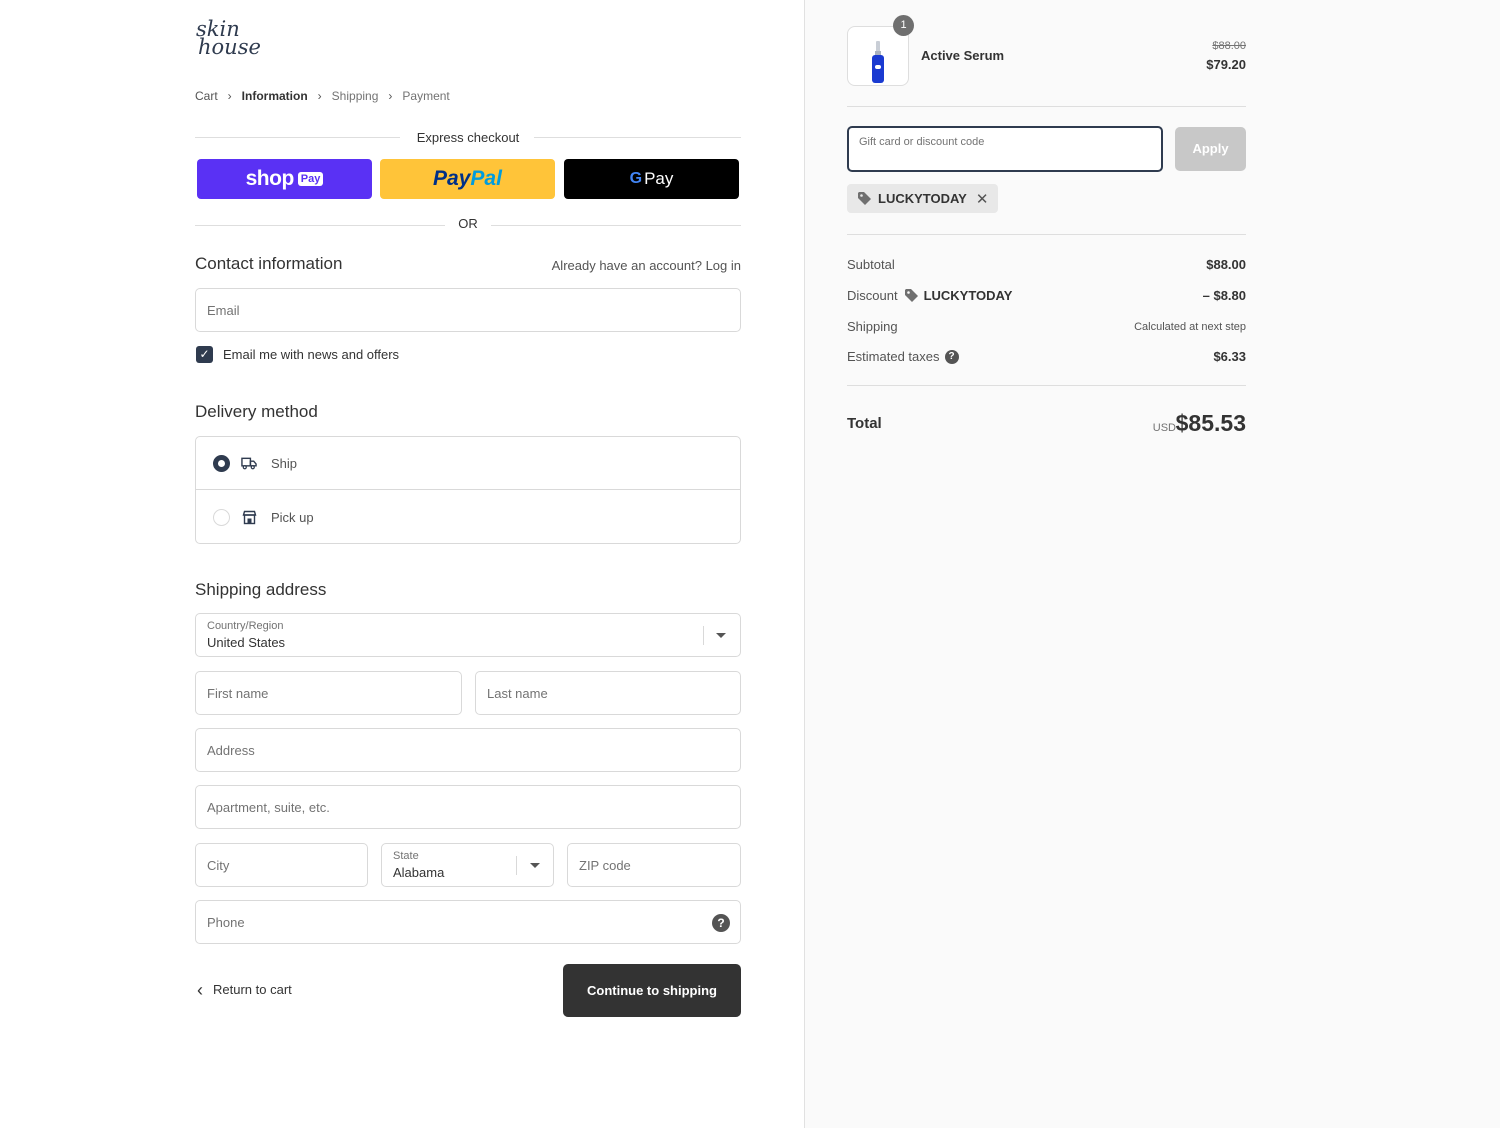 The image size is (1500, 1128). I want to click on phone-field: Phone ?, so click(468, 922).